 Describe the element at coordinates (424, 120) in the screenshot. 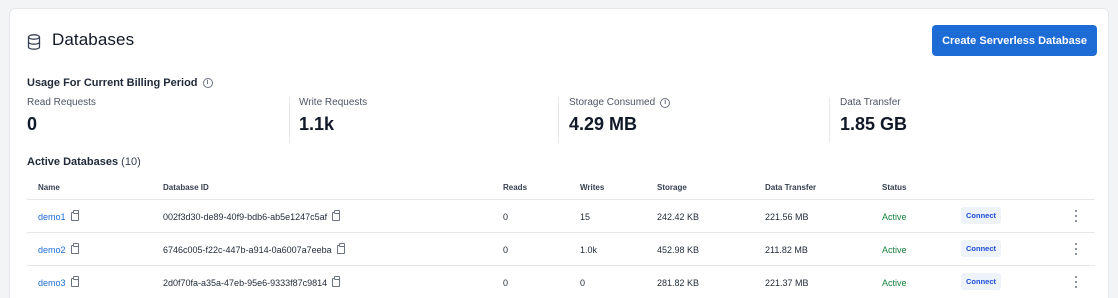

I see `metric-write-requests: Write Requests 1.1k` at that location.